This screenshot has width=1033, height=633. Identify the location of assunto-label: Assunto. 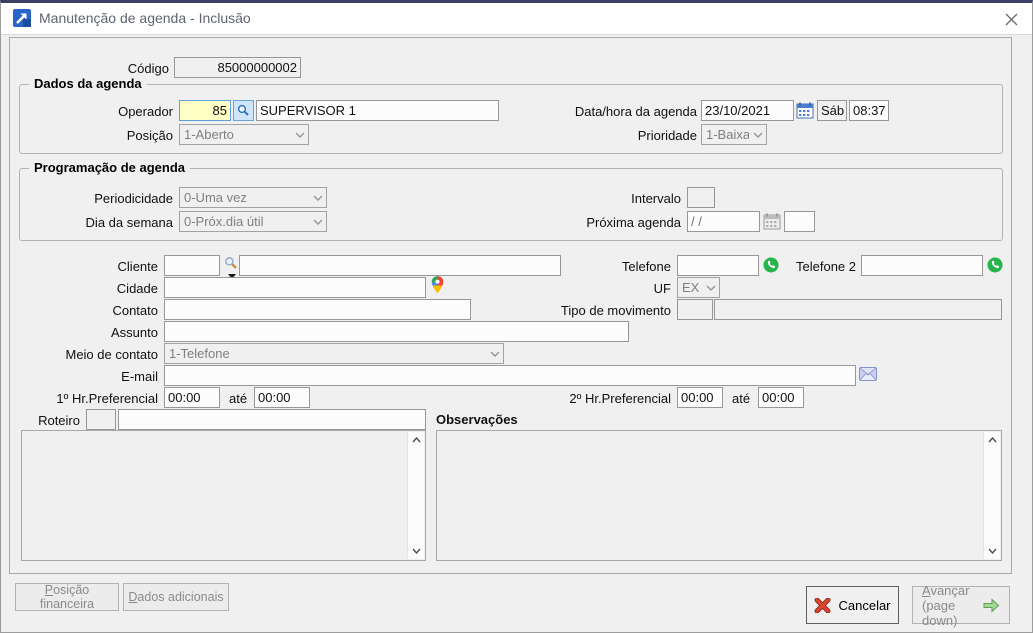
(134, 332).